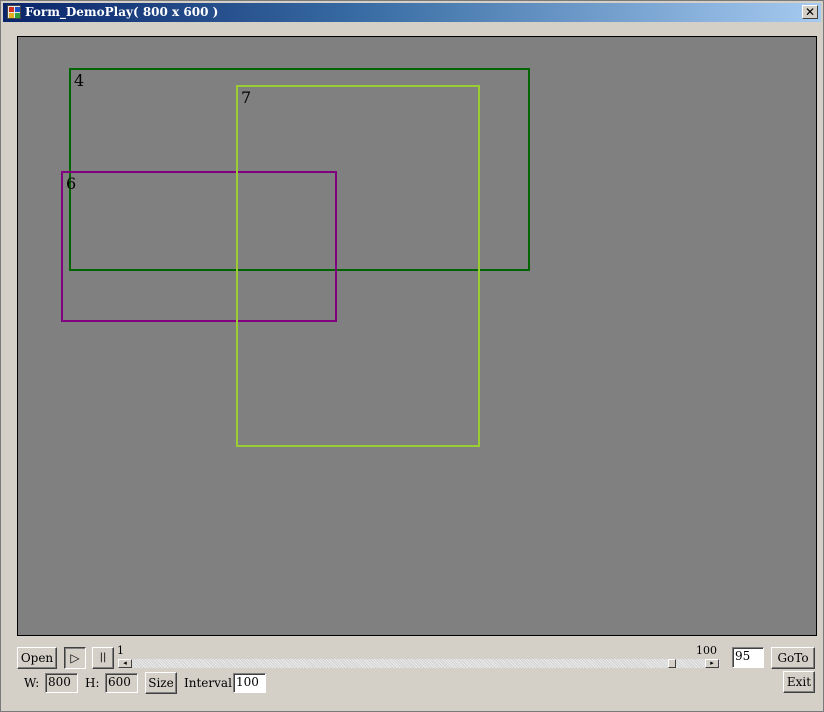 The image size is (824, 712). What do you see at coordinates (71, 183) in the screenshot?
I see `region-label-6: 6` at bounding box center [71, 183].